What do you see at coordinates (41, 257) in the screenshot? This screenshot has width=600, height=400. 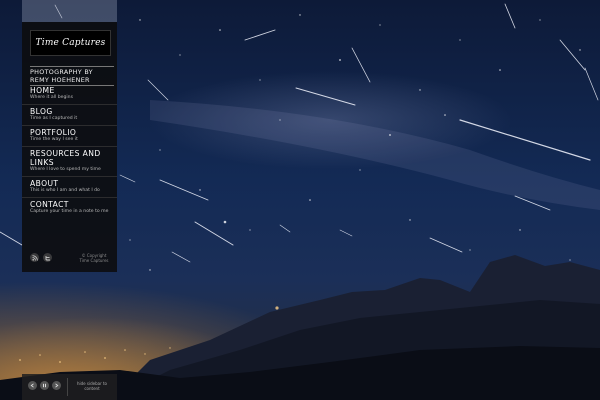 I see `social-links` at bounding box center [41, 257].